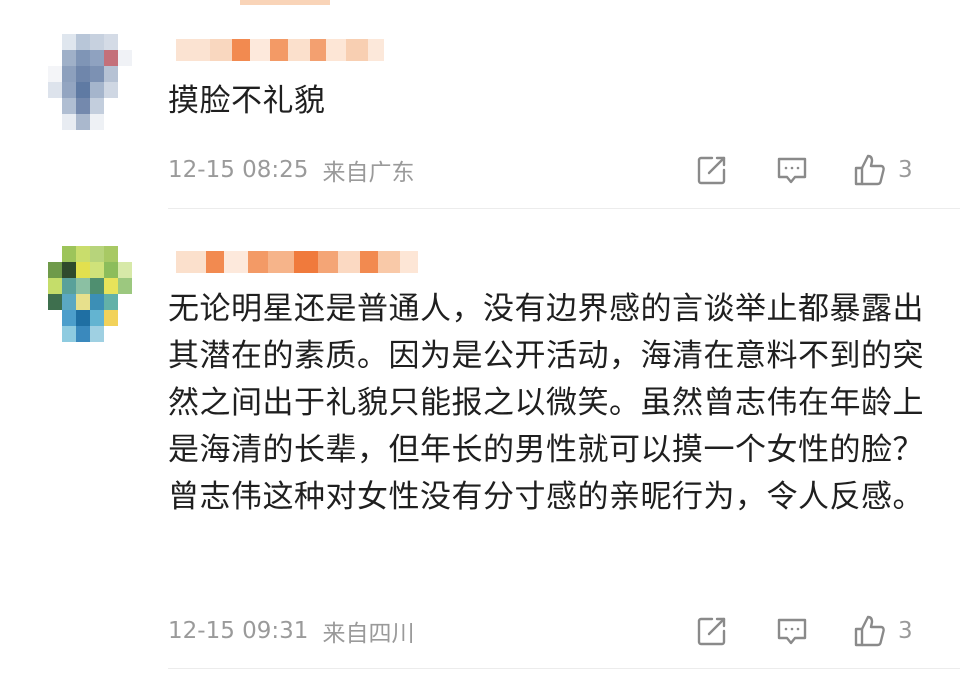 The width and height of the screenshot is (960, 687). Describe the element at coordinates (368, 173) in the screenshot. I see `comment-location: 来自广东` at that location.